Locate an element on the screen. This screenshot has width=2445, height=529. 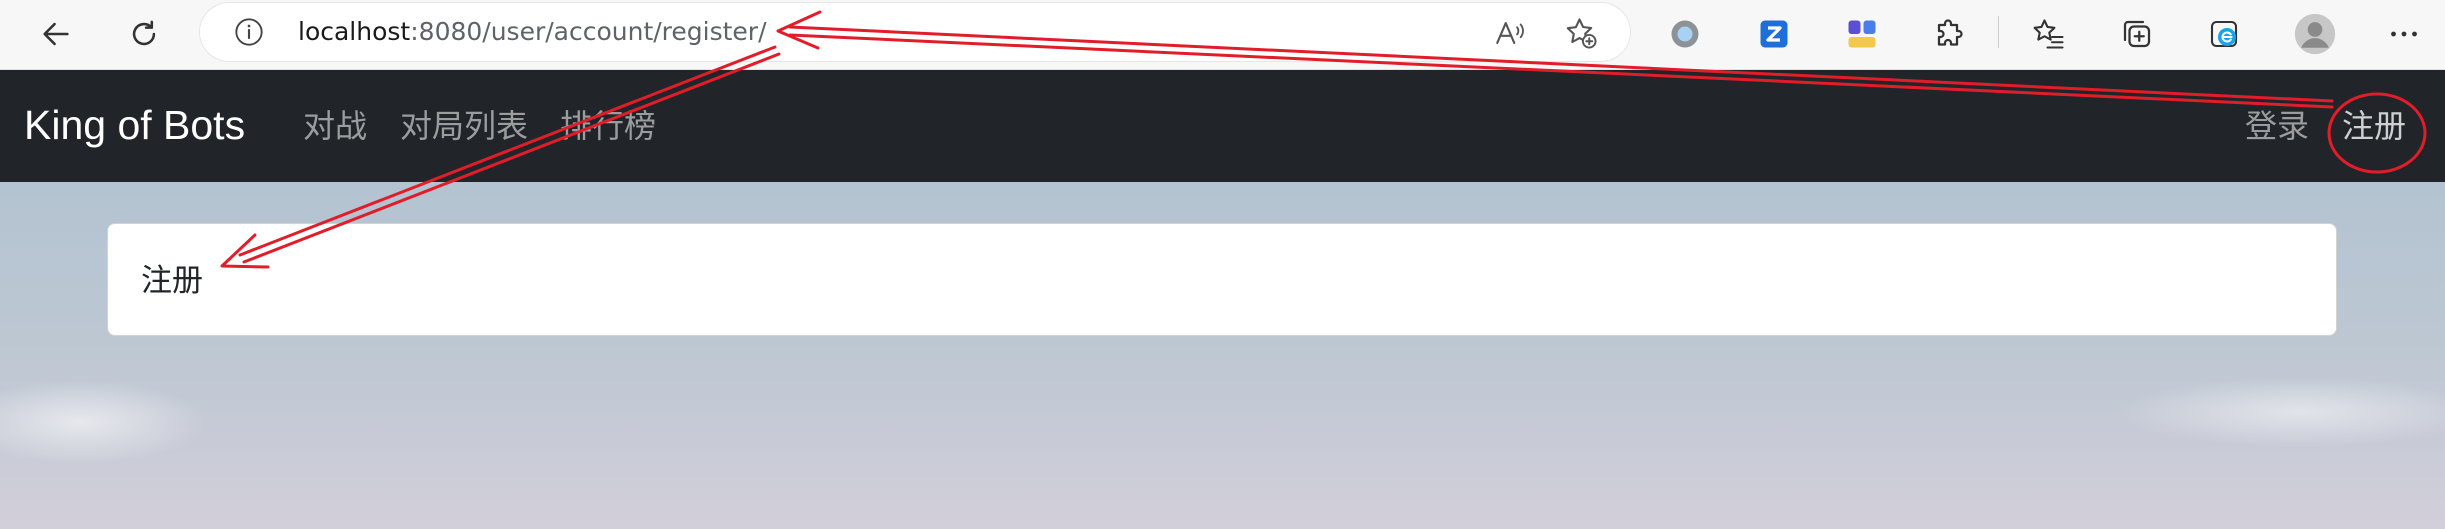
url-host: localhost is located at coordinates (354, 31).